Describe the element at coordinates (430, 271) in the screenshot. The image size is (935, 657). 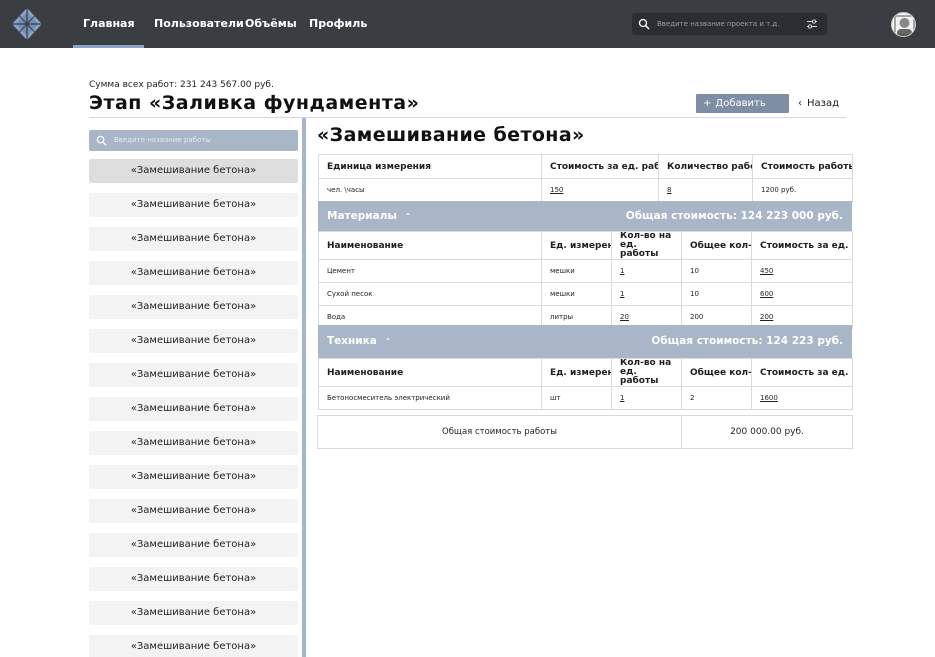
I see `table-cell: Цемент` at that location.